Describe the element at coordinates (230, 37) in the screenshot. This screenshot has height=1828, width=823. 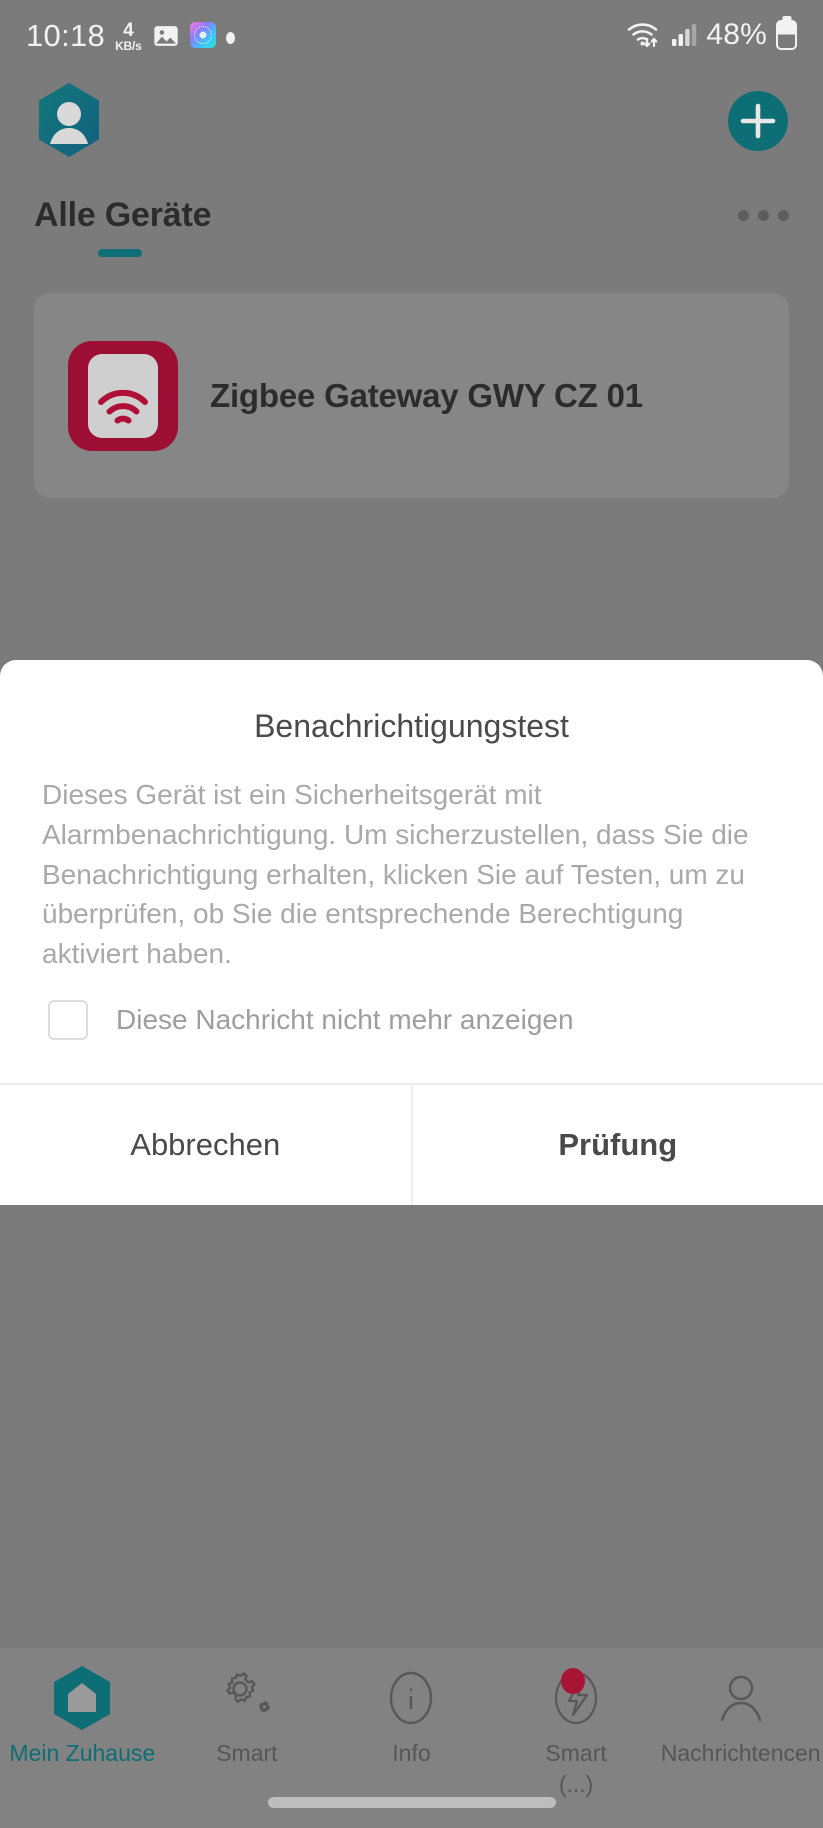
I see `dot-indicator-icon` at that location.